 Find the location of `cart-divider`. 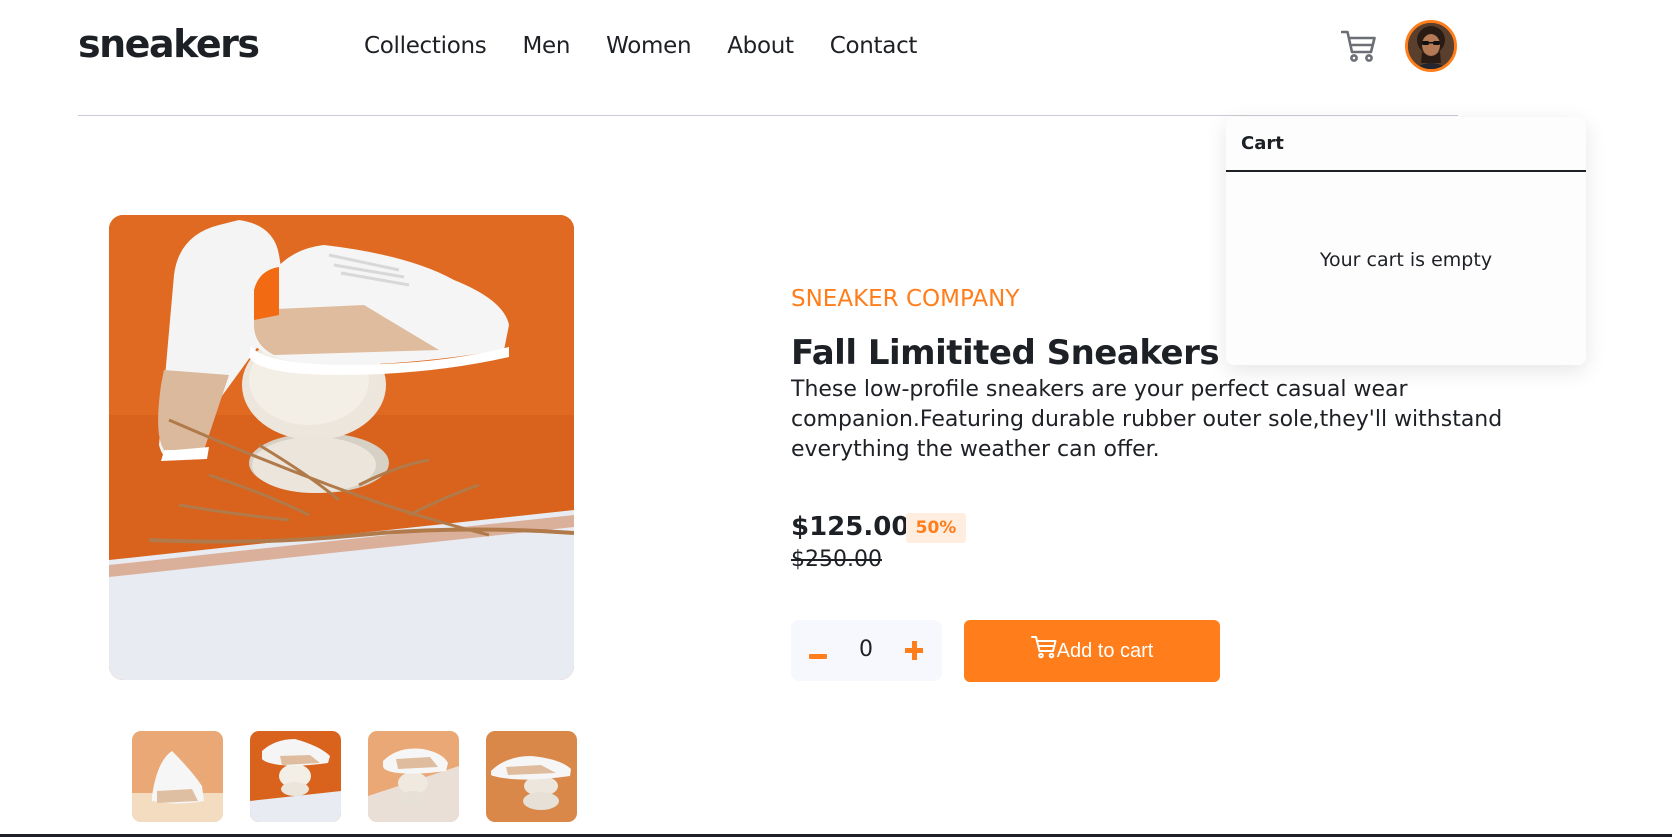

cart-divider is located at coordinates (1406, 171).